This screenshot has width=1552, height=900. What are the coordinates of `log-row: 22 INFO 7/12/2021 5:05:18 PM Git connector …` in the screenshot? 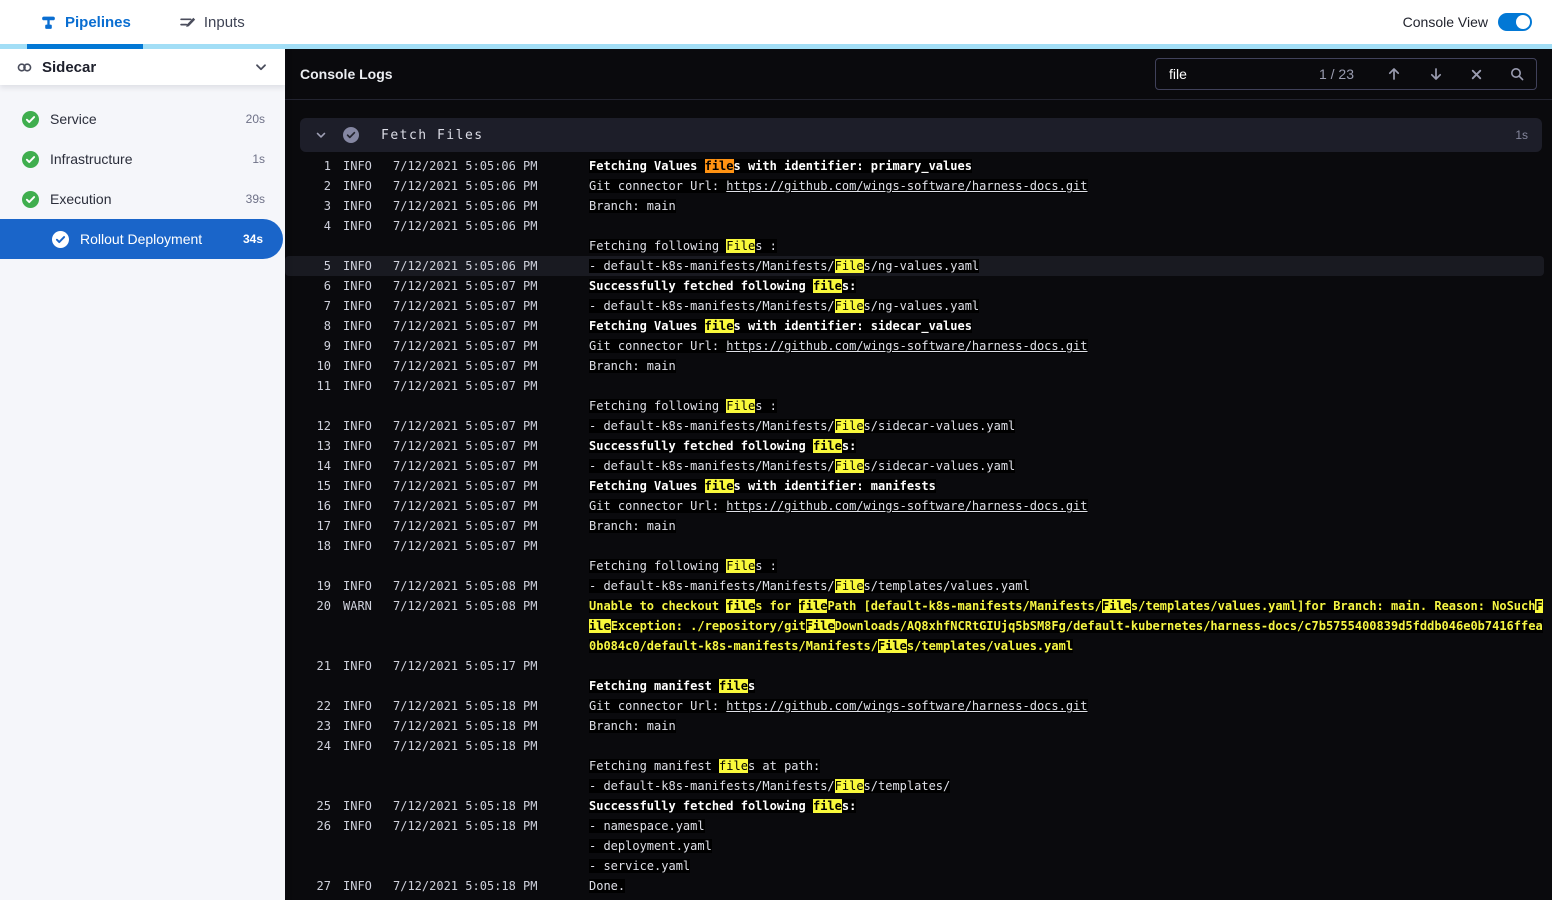 It's located at (914, 706).